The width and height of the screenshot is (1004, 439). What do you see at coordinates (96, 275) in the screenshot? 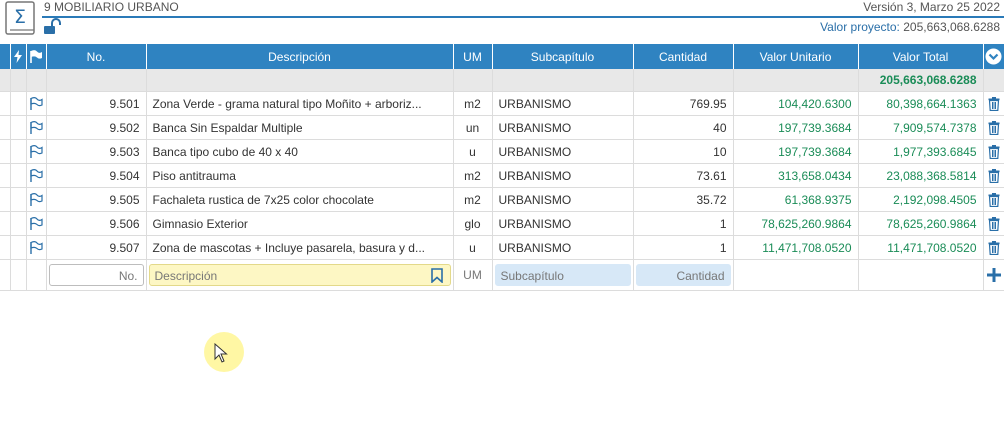
I see `new-no-input: No.` at bounding box center [96, 275].